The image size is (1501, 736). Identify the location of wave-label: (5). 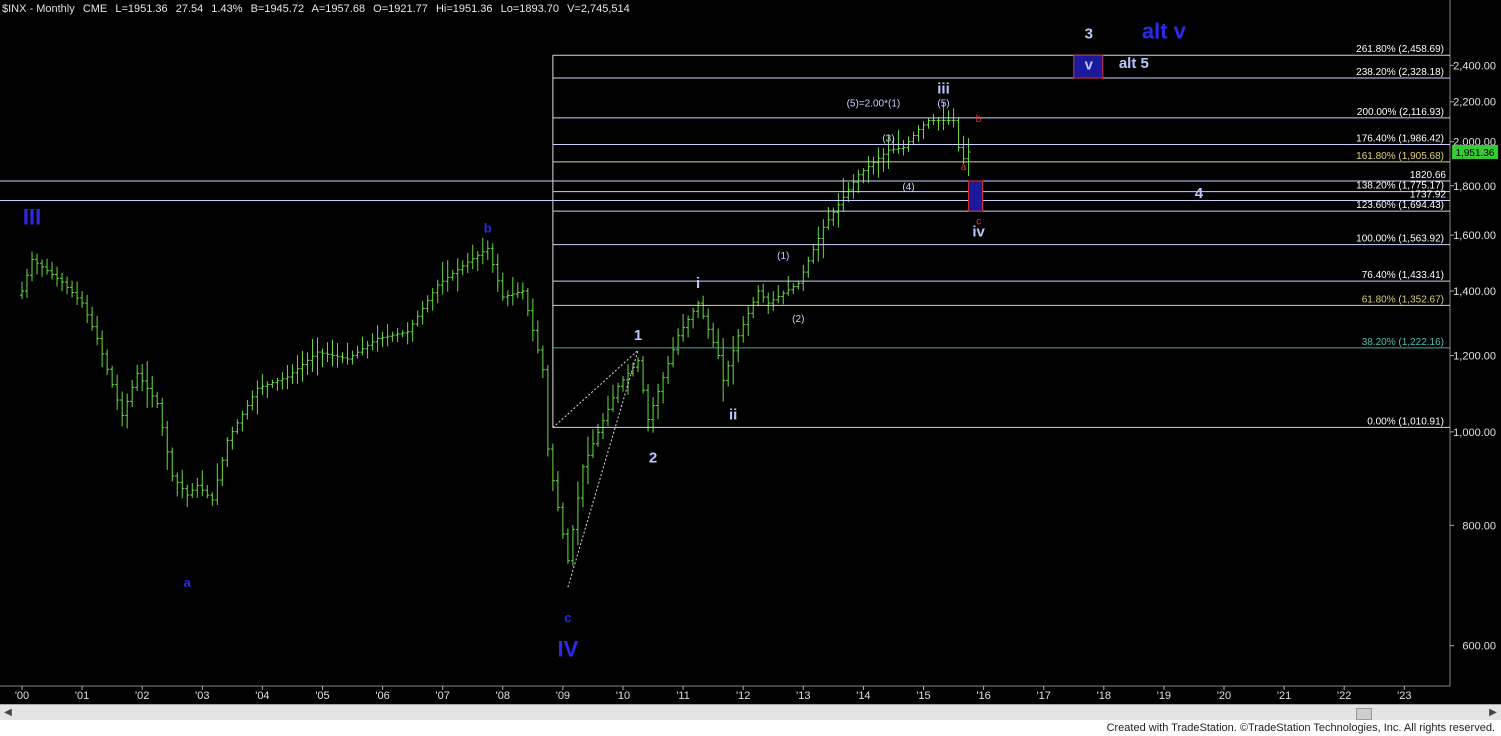
(943, 104).